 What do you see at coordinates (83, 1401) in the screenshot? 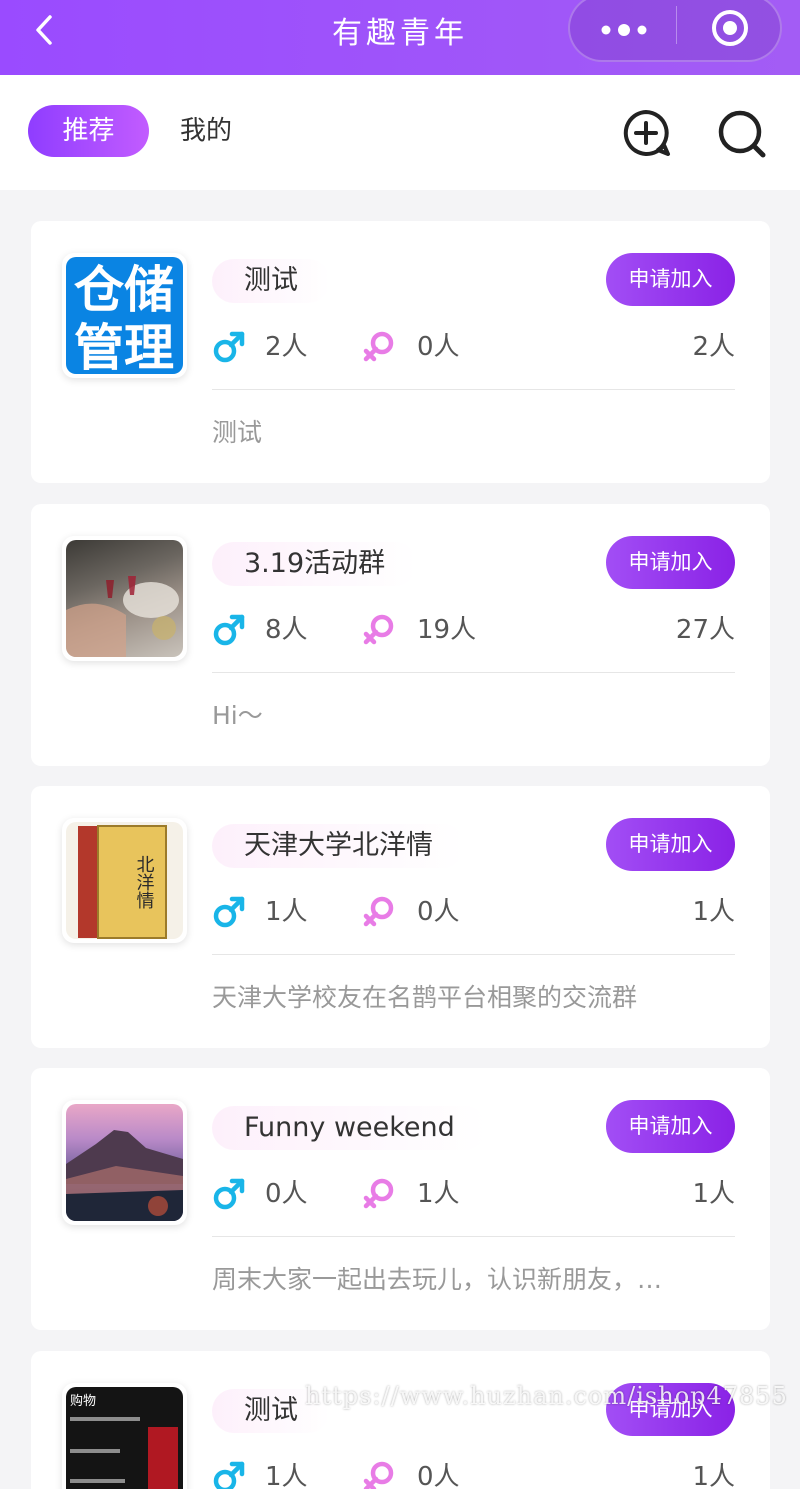
I see `poster-text: 购物` at bounding box center [83, 1401].